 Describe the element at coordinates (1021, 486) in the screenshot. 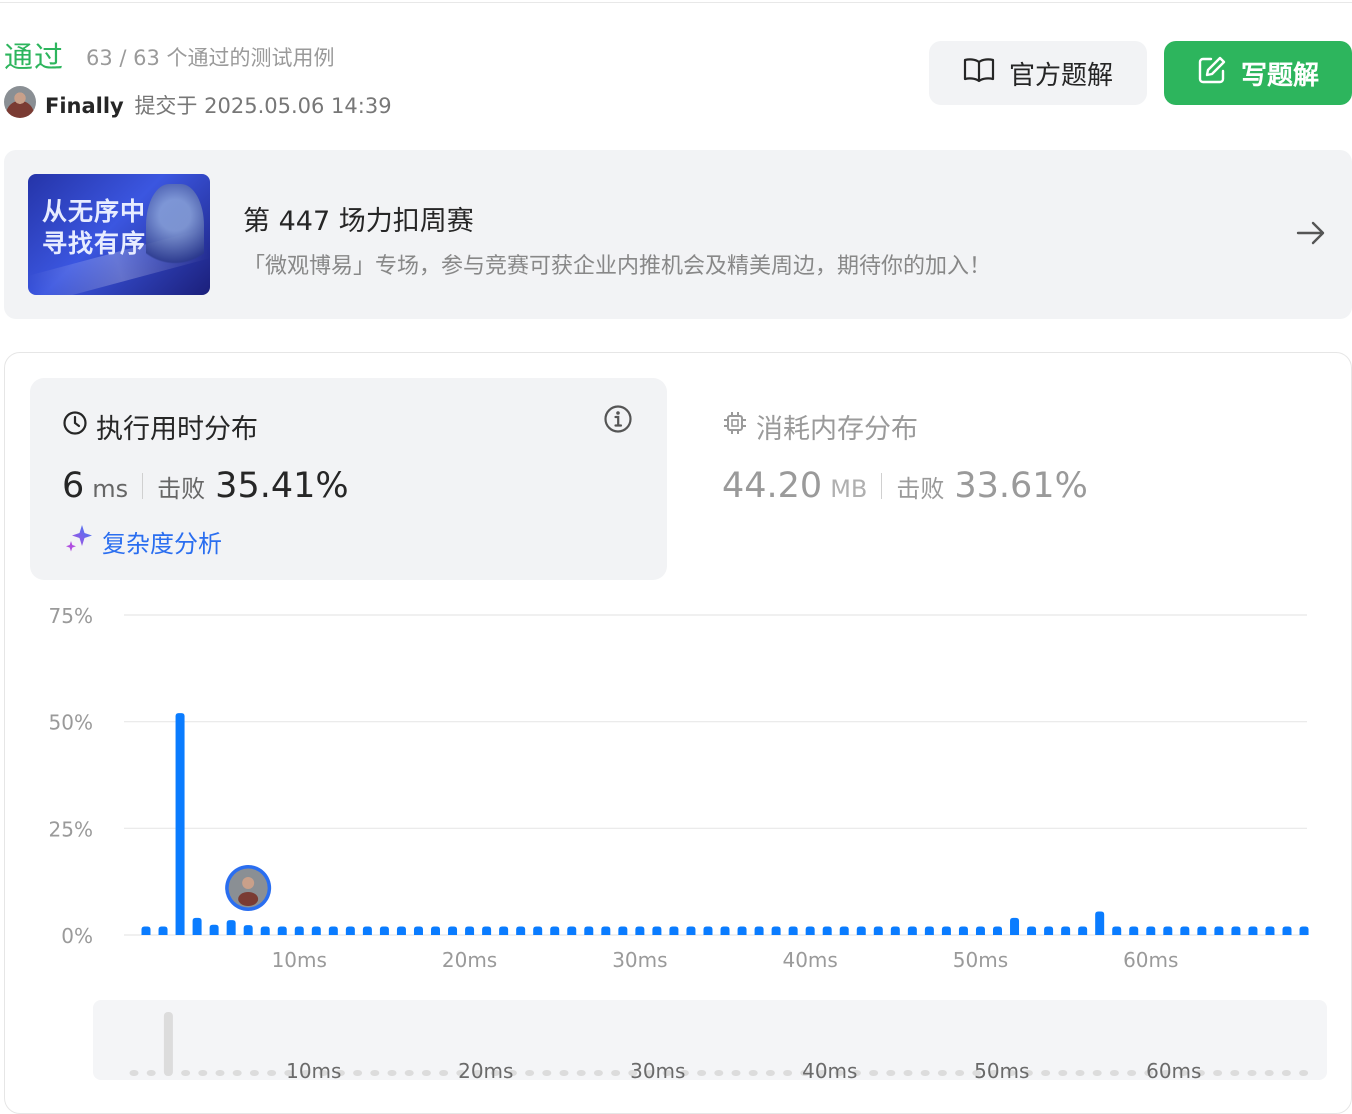

I see `memory-beat-value: 33.61%` at that location.